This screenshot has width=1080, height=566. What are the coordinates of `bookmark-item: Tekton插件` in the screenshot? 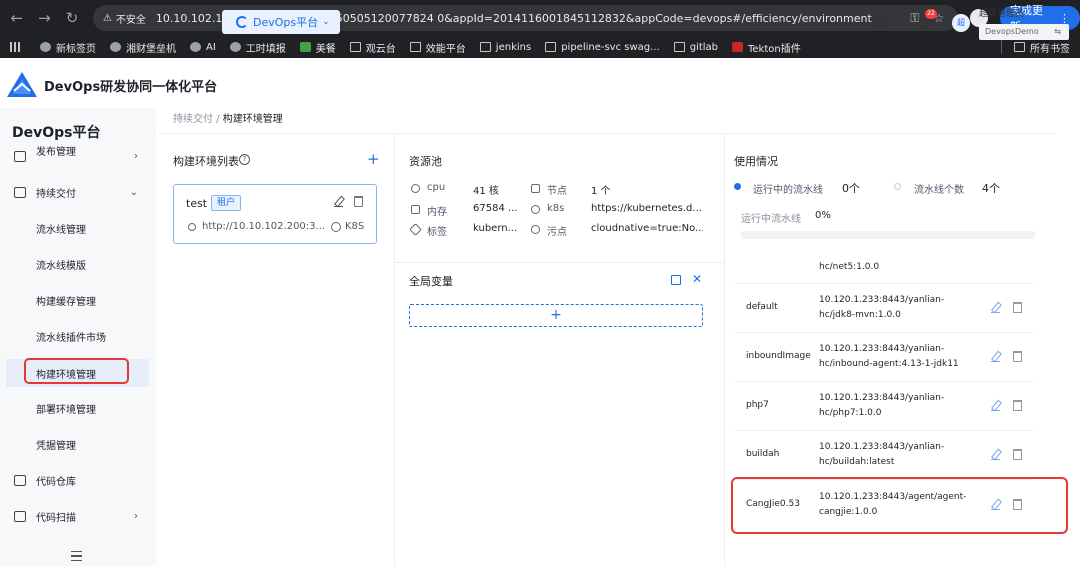 It's located at (766, 47).